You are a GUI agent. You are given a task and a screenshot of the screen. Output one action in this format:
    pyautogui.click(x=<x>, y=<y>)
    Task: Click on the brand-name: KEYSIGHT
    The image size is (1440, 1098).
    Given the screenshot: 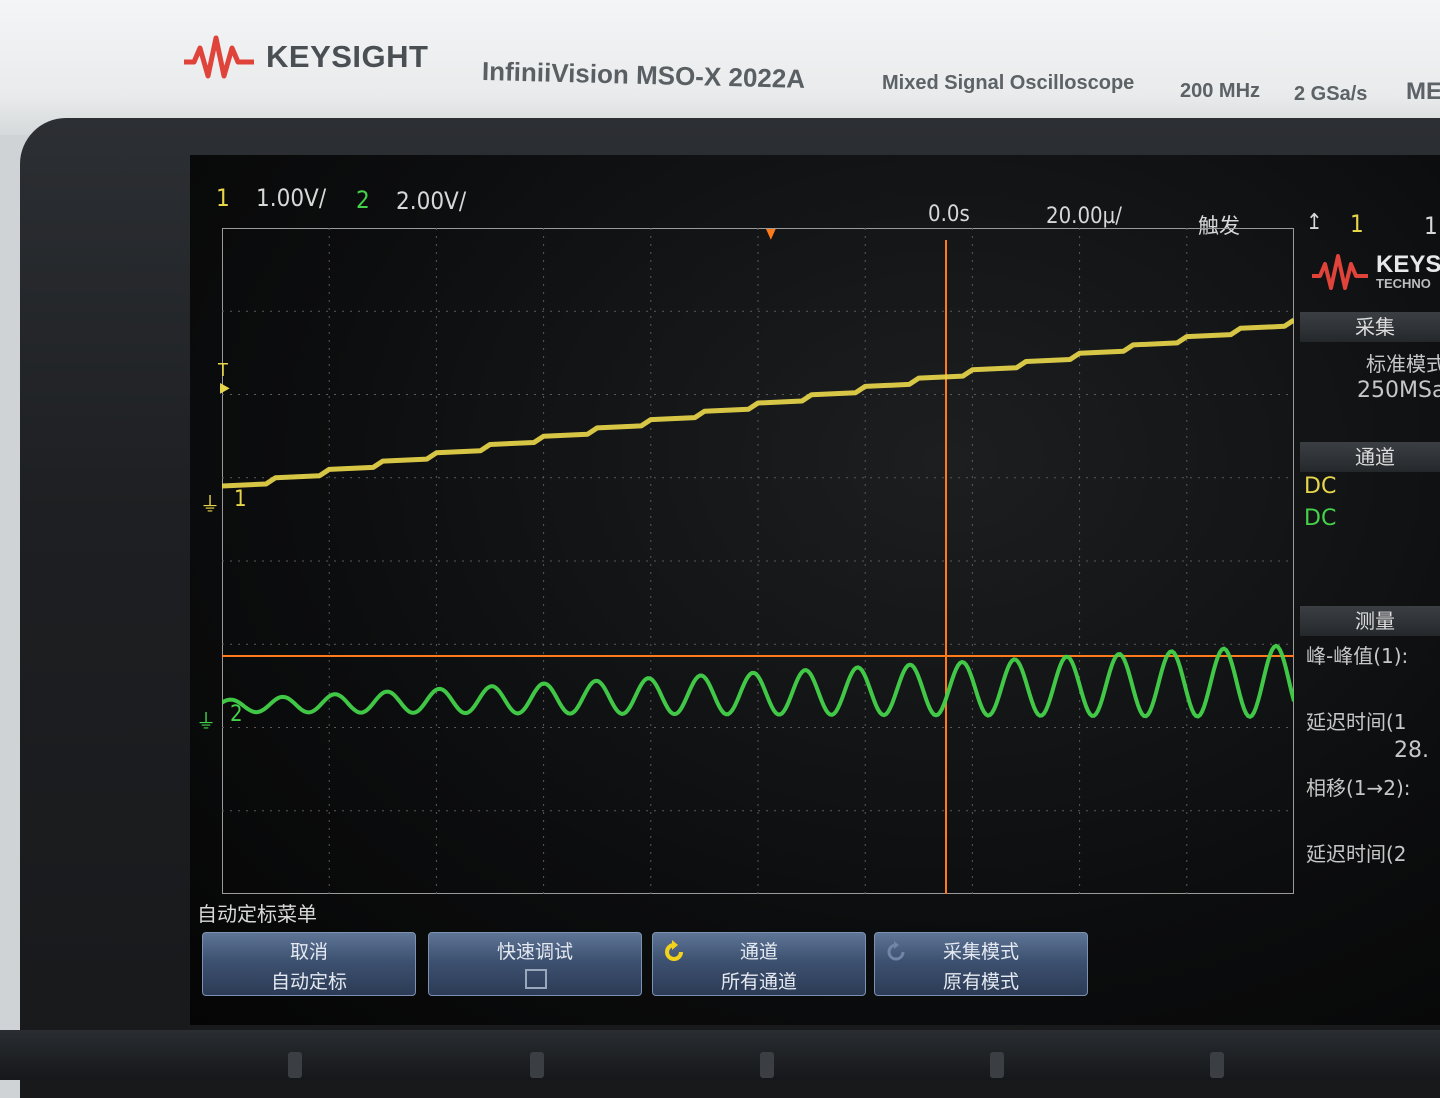 What is the action you would take?
    pyautogui.click(x=347, y=56)
    